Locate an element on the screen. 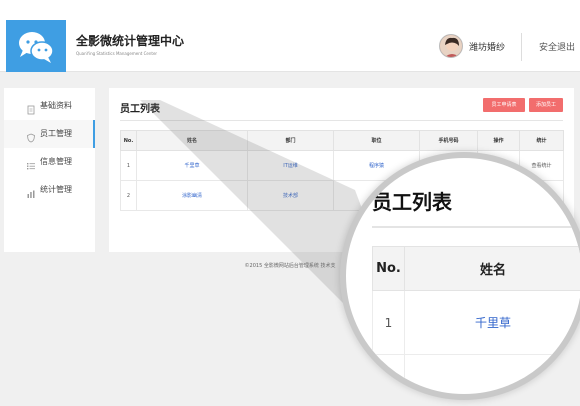  lens-col-header-name: 姓名 is located at coordinates (491, 268).